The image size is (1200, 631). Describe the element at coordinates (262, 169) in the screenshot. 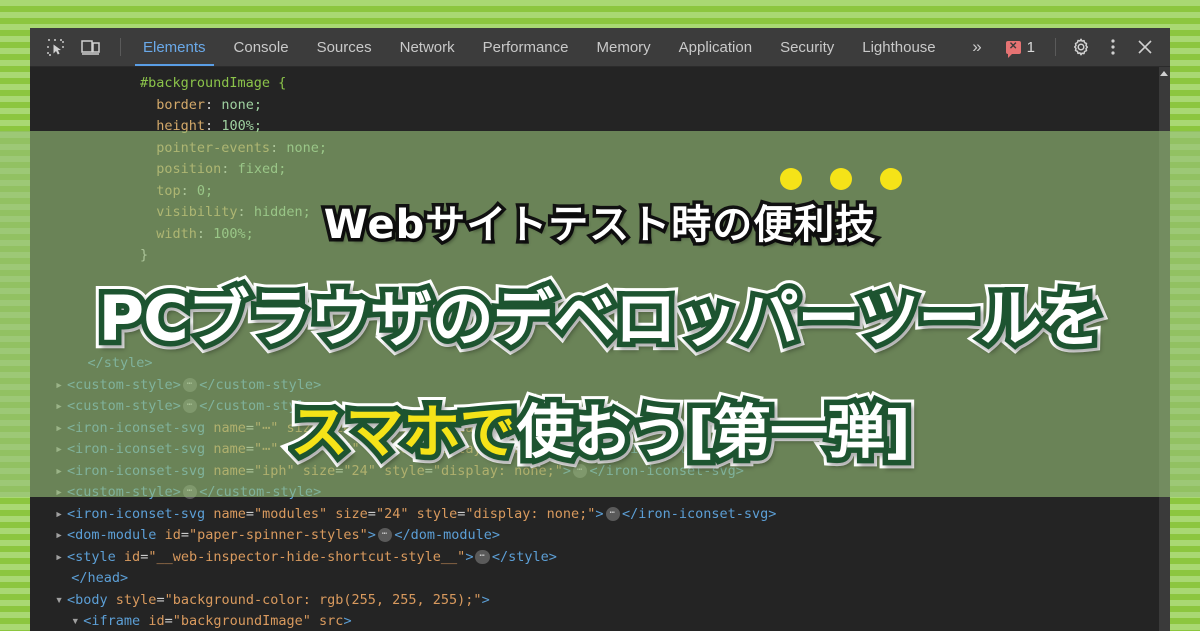

I see `css-value: fixed;` at that location.